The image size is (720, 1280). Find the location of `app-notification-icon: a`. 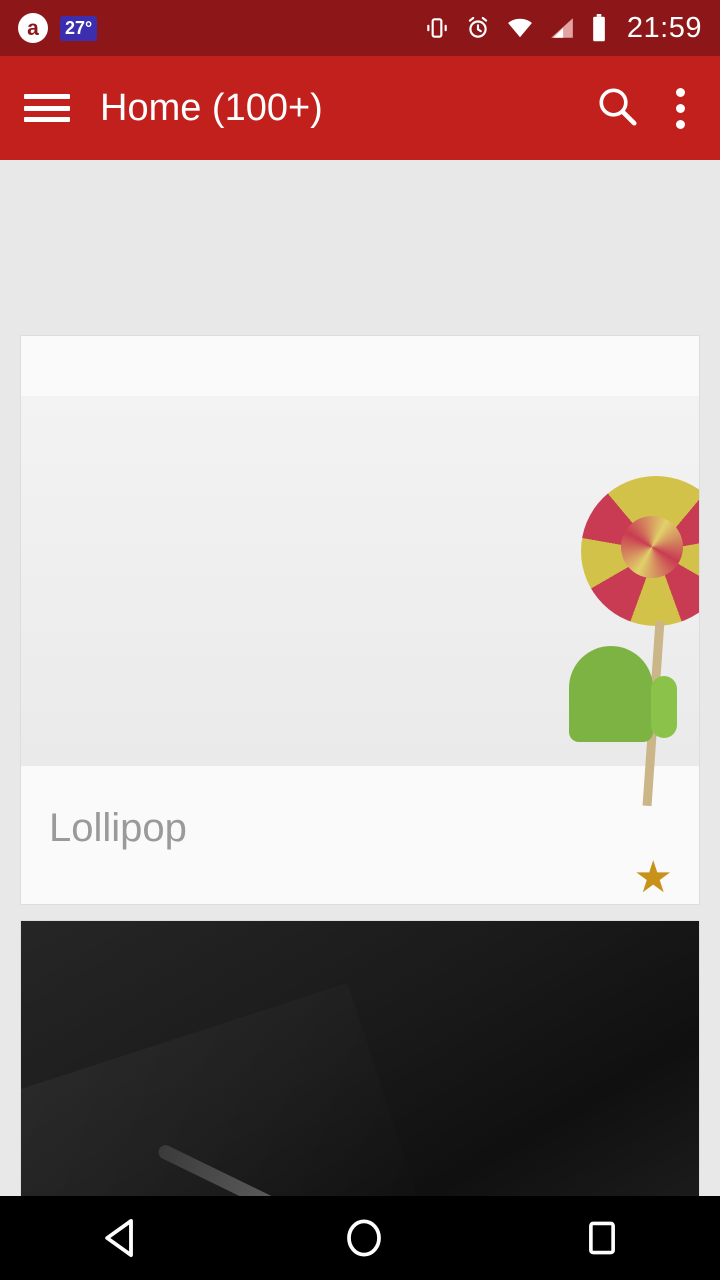

app-notification-icon: a is located at coordinates (33, 28).